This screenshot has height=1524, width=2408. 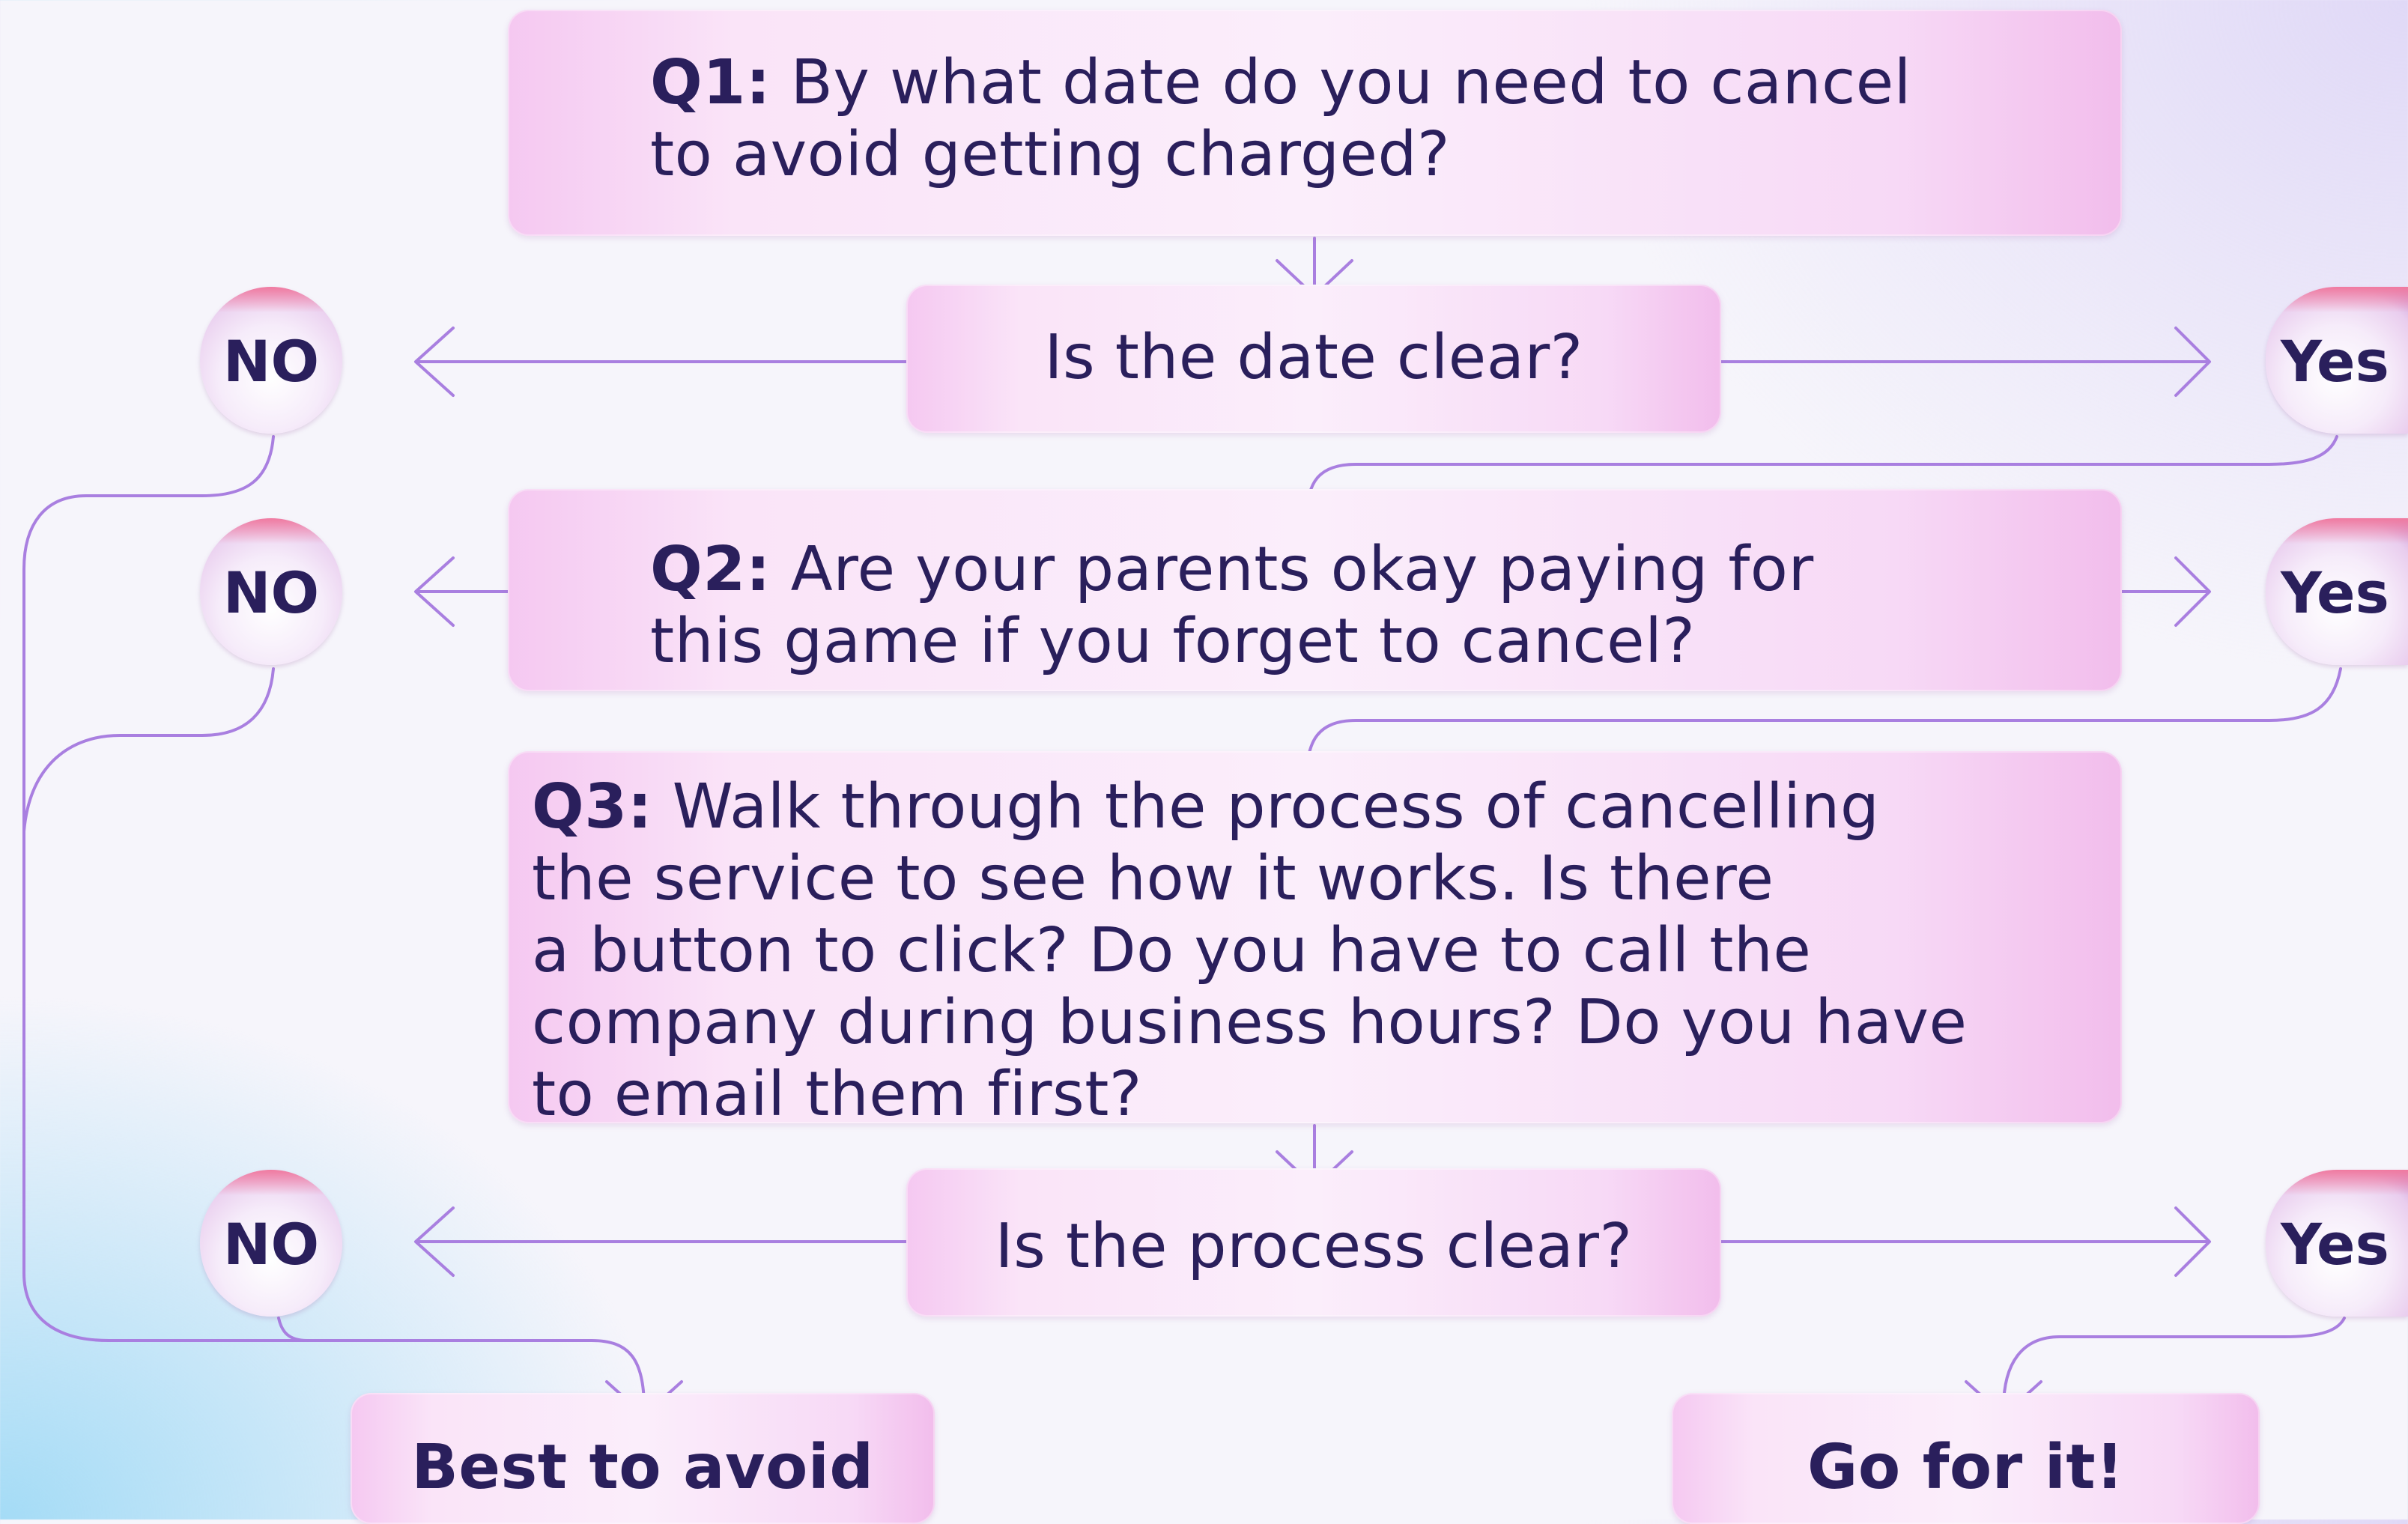 What do you see at coordinates (710, 82) in the screenshot?
I see `q1-label: Q1:` at bounding box center [710, 82].